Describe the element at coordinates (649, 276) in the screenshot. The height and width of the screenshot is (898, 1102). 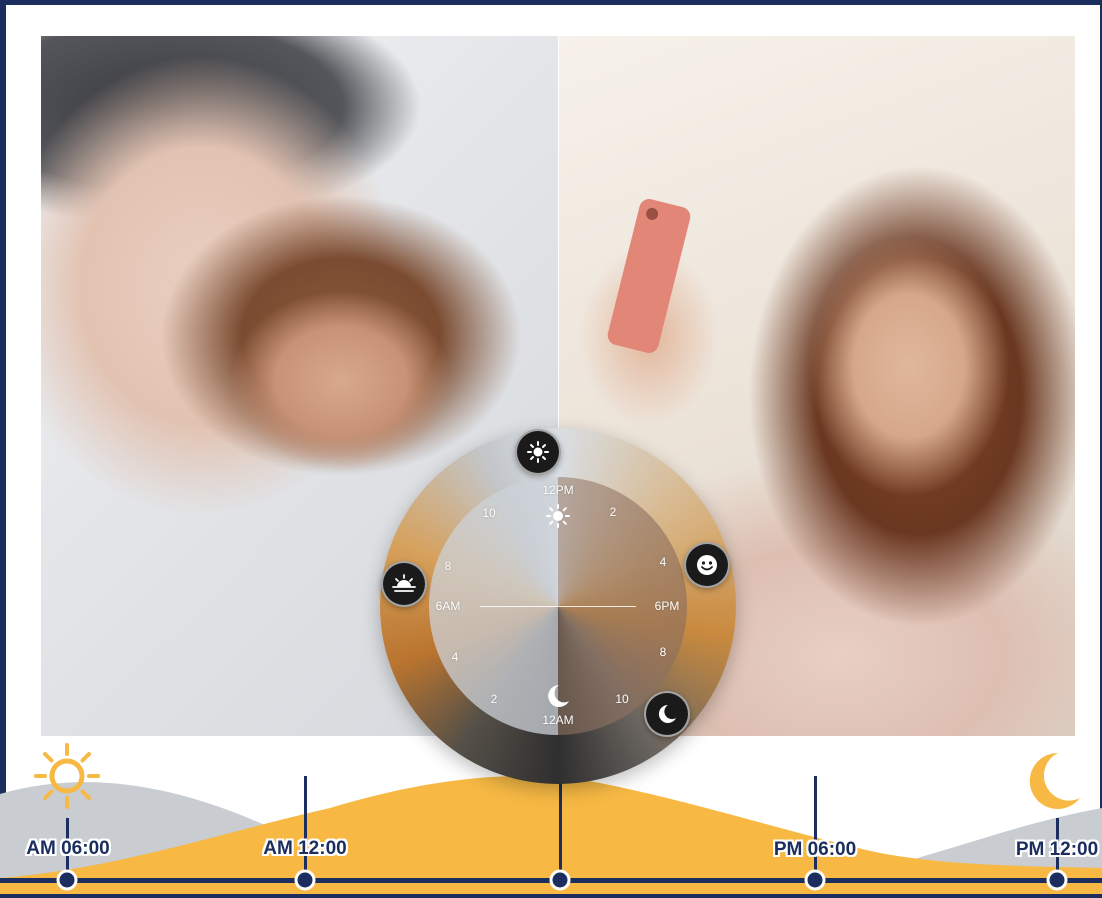
I see `smartphone-in-photo` at that location.